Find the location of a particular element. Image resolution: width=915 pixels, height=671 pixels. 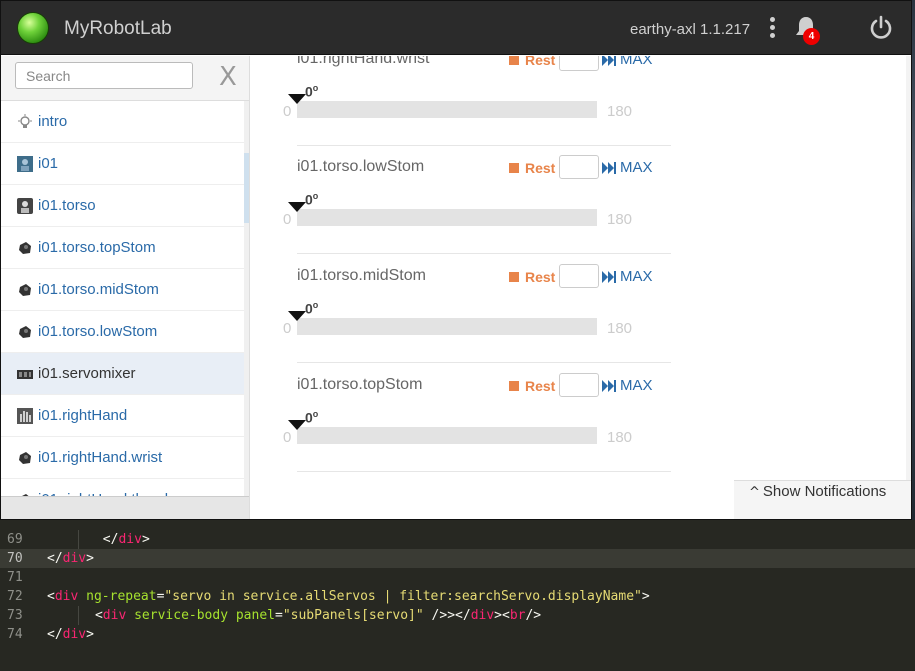

code-text: </div> is located at coordinates (70, 634).